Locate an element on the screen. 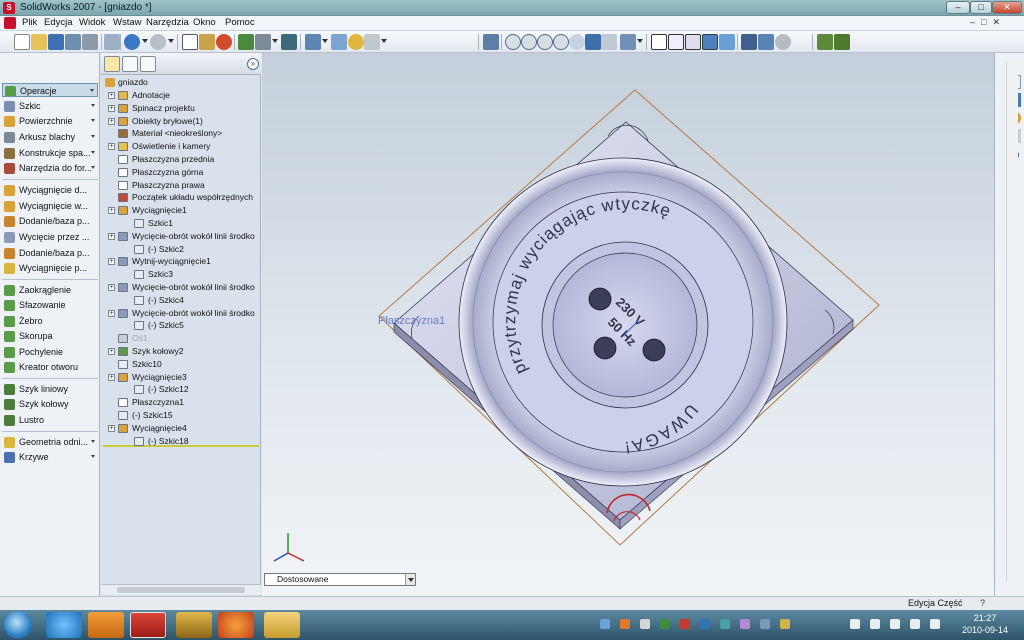 The image size is (1024, 640). cmd-operacje: Operacje is located at coordinates (50, 90).